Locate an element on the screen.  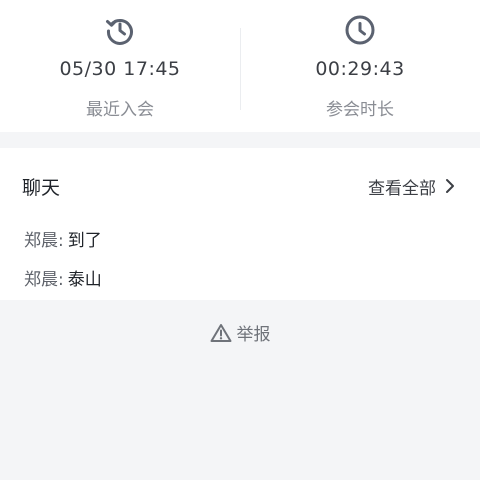
last-join-label: 最近入会 is located at coordinates (120, 110).